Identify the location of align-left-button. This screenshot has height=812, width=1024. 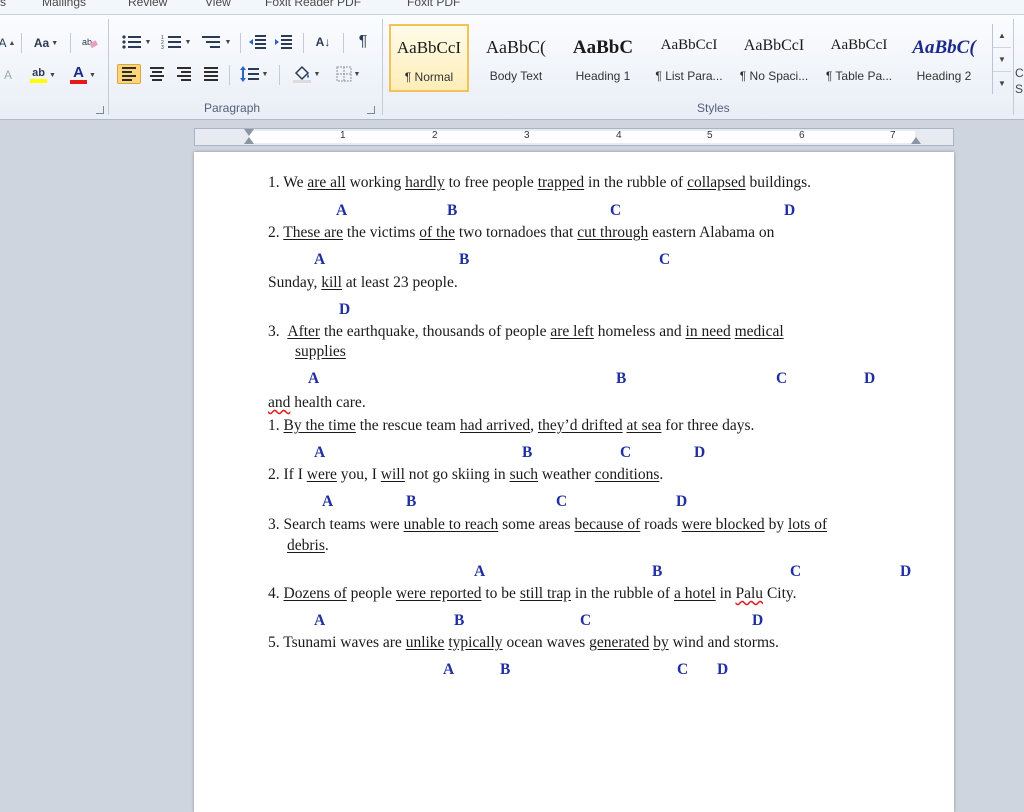
(129, 74).